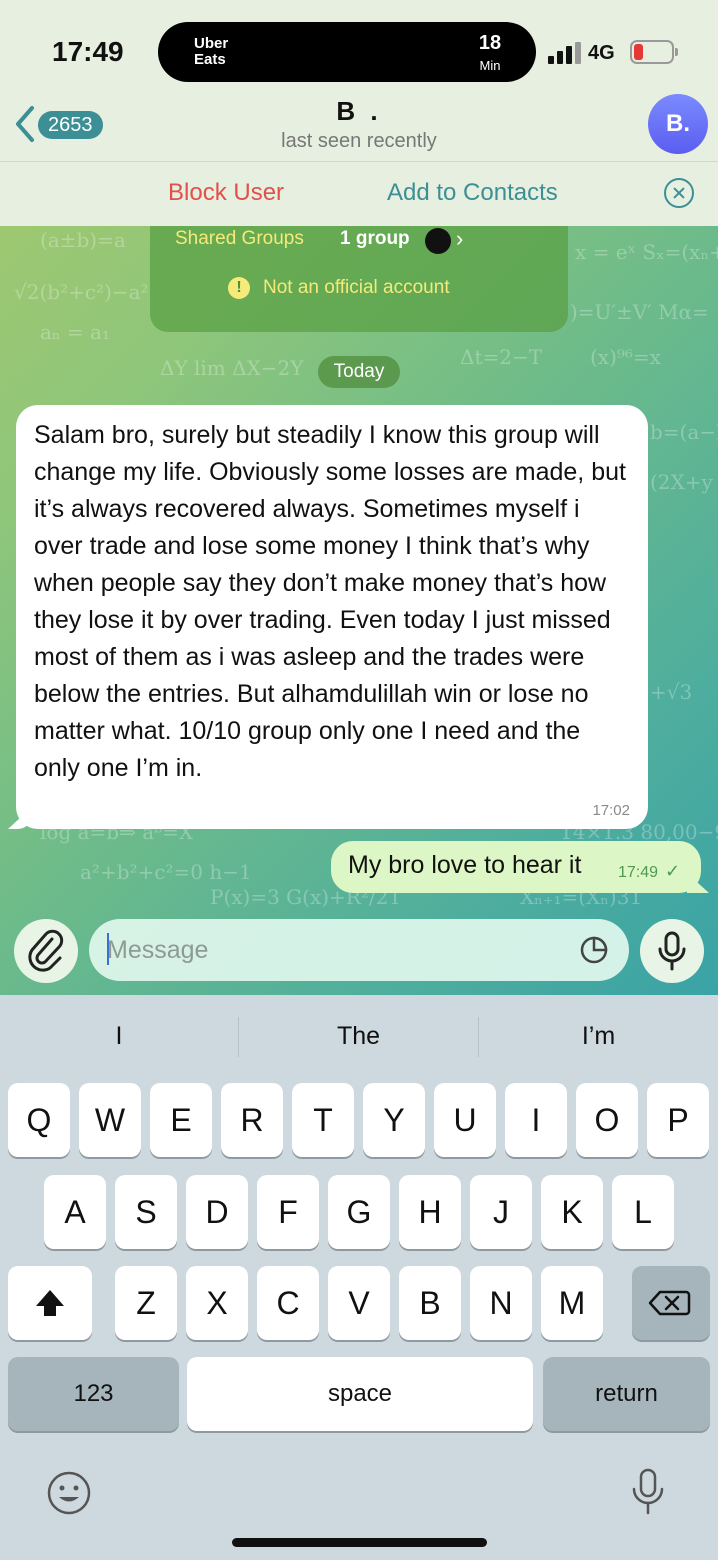  What do you see at coordinates (394, 1120) in the screenshot?
I see `key-y: Y` at bounding box center [394, 1120].